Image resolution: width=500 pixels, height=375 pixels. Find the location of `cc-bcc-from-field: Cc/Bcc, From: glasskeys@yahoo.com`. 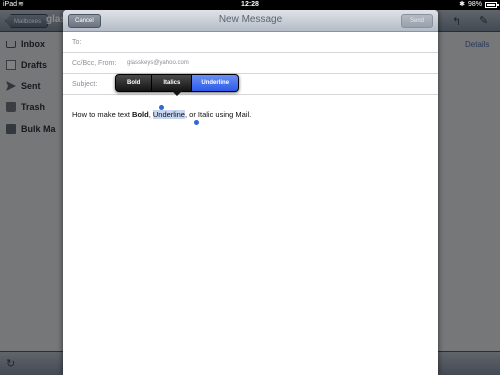

cc-bcc-from-field: Cc/Bcc, From: glasskeys@yahoo.com is located at coordinates (250, 63).